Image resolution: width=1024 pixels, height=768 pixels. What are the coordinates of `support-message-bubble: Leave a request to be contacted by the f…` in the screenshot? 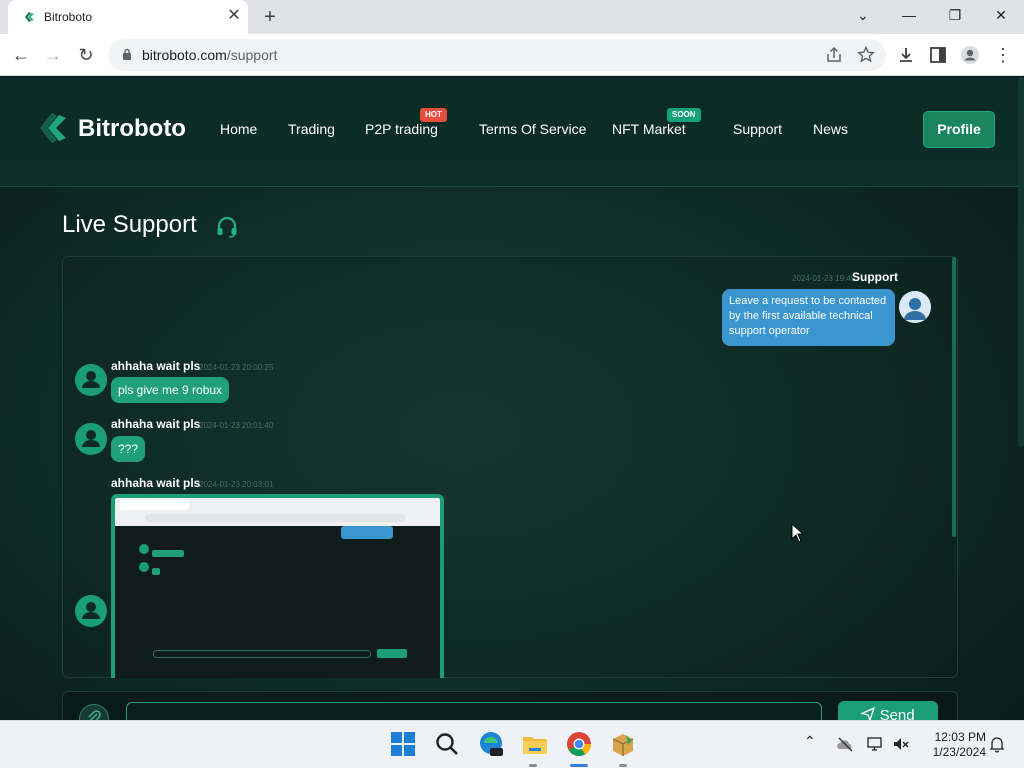 It's located at (808, 317).